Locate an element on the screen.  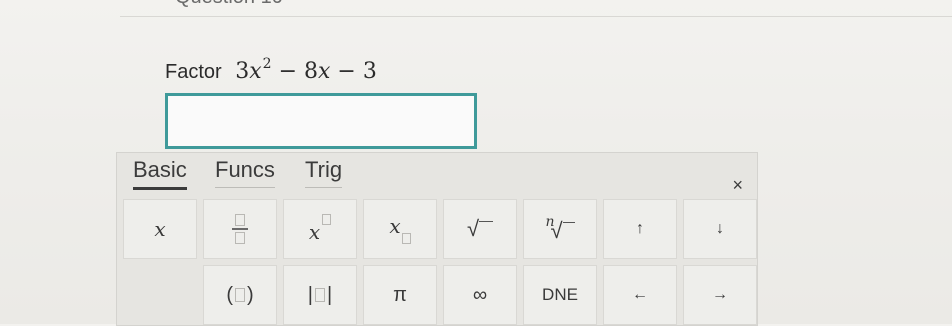
key-subscript: x is located at coordinates (400, 229).